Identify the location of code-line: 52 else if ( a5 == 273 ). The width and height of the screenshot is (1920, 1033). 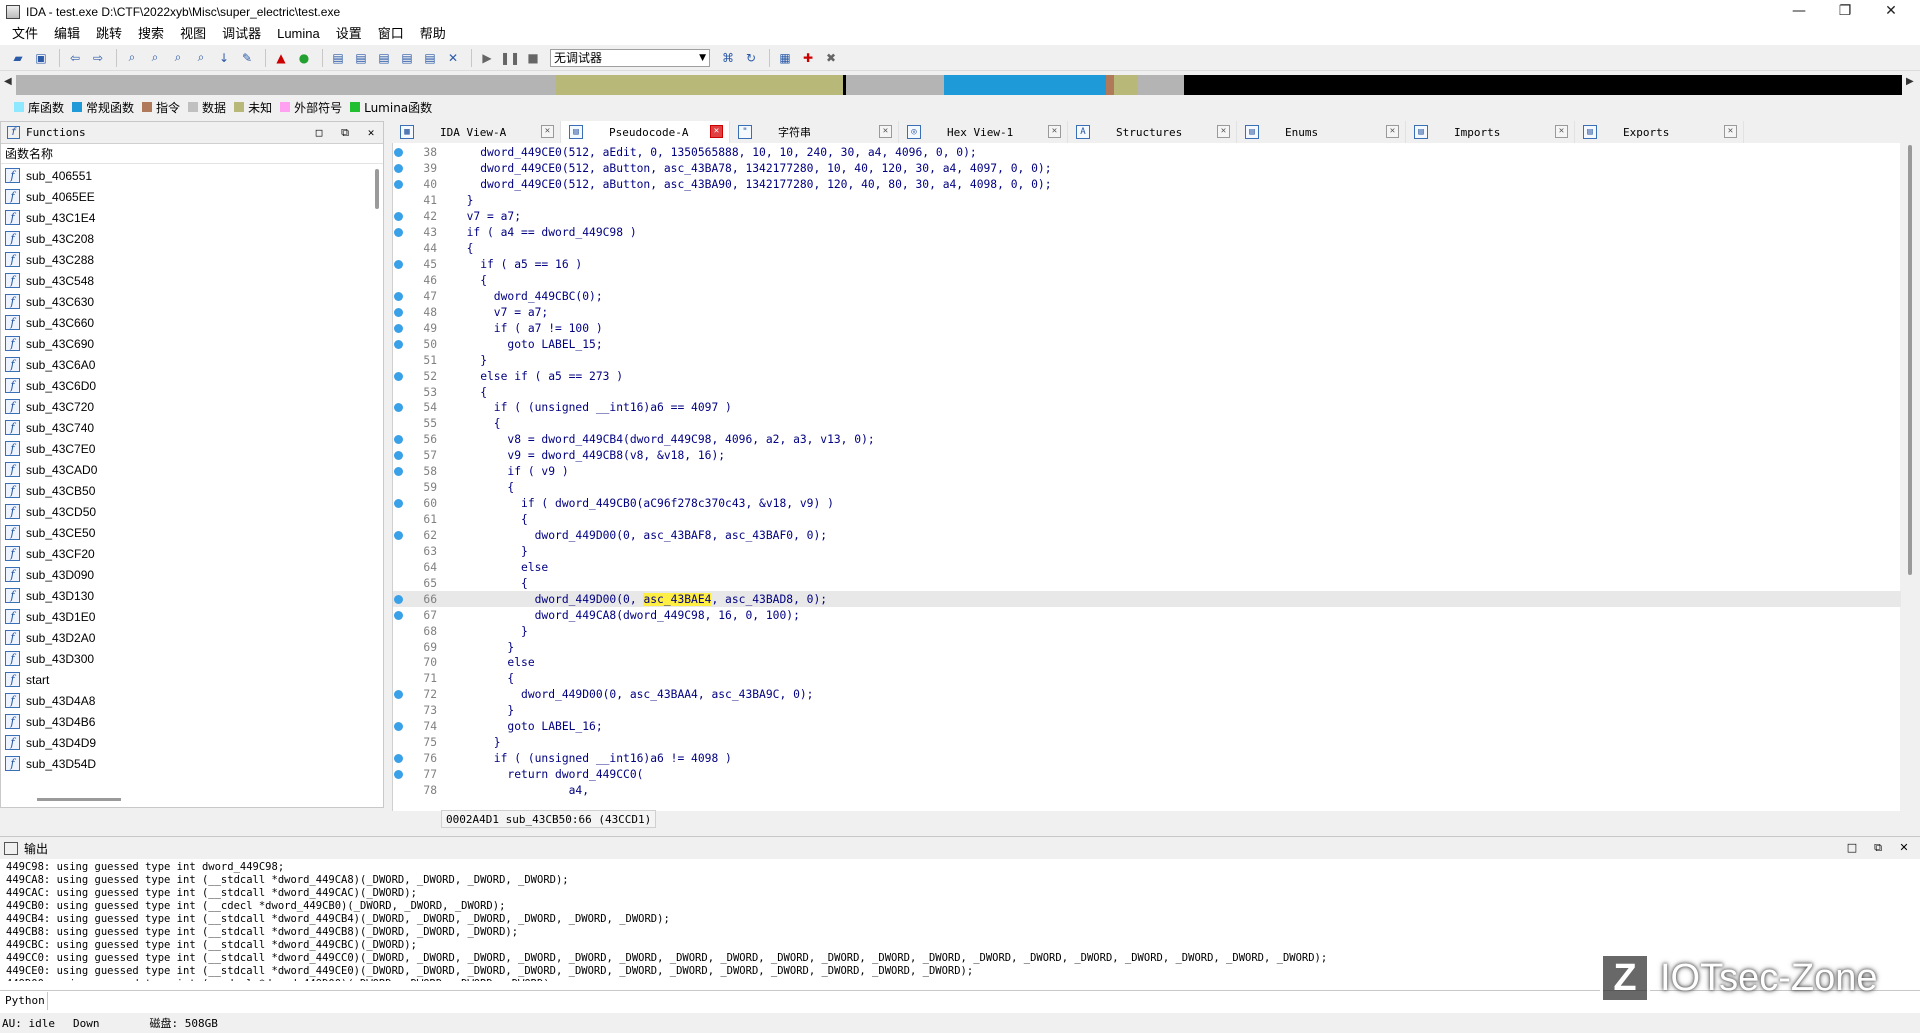
(1147, 376).